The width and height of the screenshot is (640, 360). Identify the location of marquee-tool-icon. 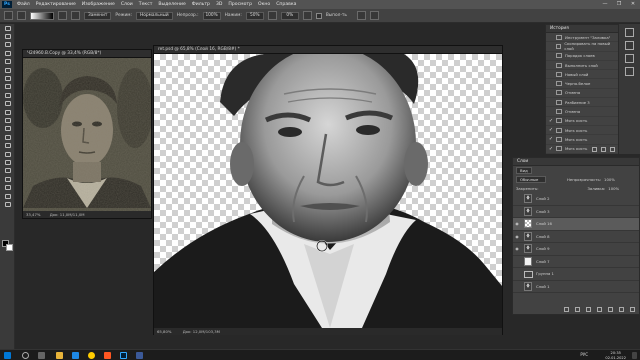
(7, 36).